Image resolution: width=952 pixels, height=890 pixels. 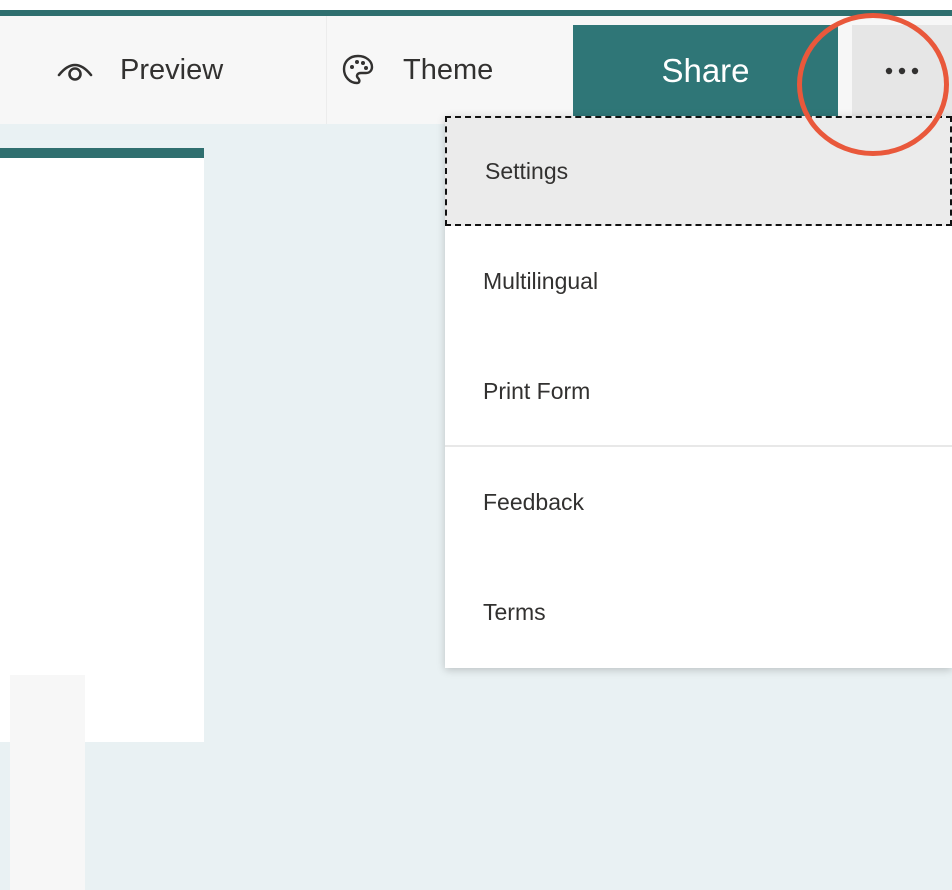 I want to click on theme-button: Theme, so click(x=409, y=70).